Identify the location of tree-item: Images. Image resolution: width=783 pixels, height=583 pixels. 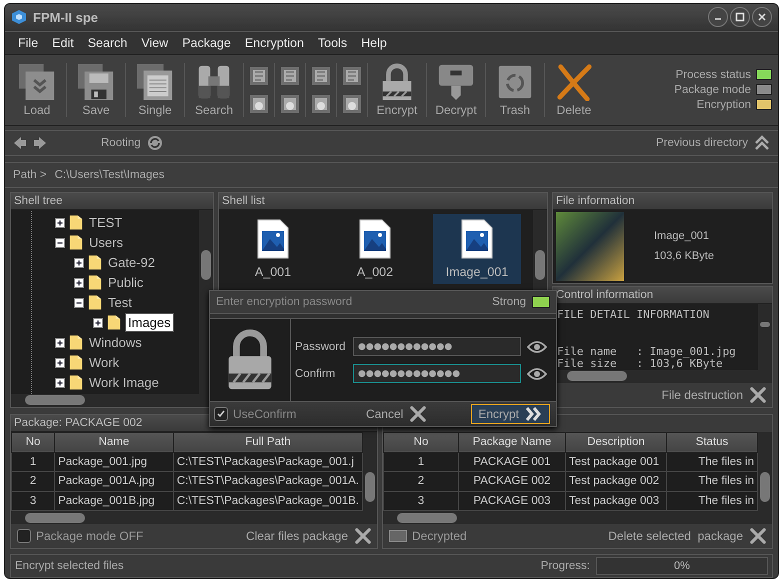
(149, 322).